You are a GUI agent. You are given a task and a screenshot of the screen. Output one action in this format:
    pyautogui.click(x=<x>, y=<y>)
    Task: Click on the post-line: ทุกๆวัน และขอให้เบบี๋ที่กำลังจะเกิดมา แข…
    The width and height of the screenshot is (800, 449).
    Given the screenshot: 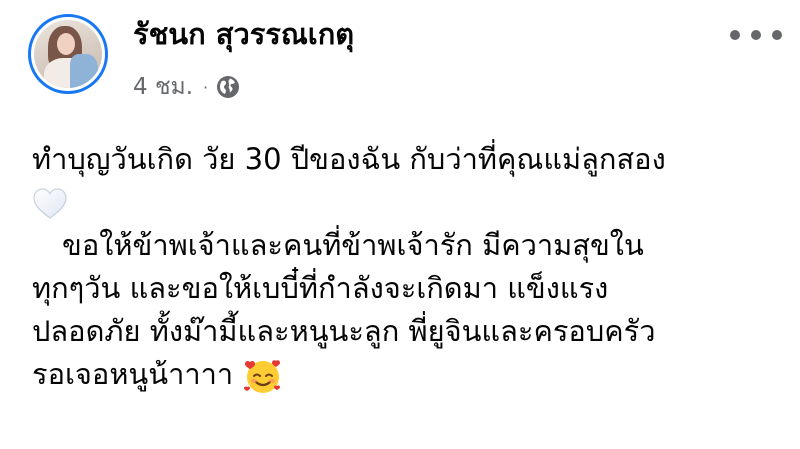 What is the action you would take?
    pyautogui.click(x=320, y=288)
    